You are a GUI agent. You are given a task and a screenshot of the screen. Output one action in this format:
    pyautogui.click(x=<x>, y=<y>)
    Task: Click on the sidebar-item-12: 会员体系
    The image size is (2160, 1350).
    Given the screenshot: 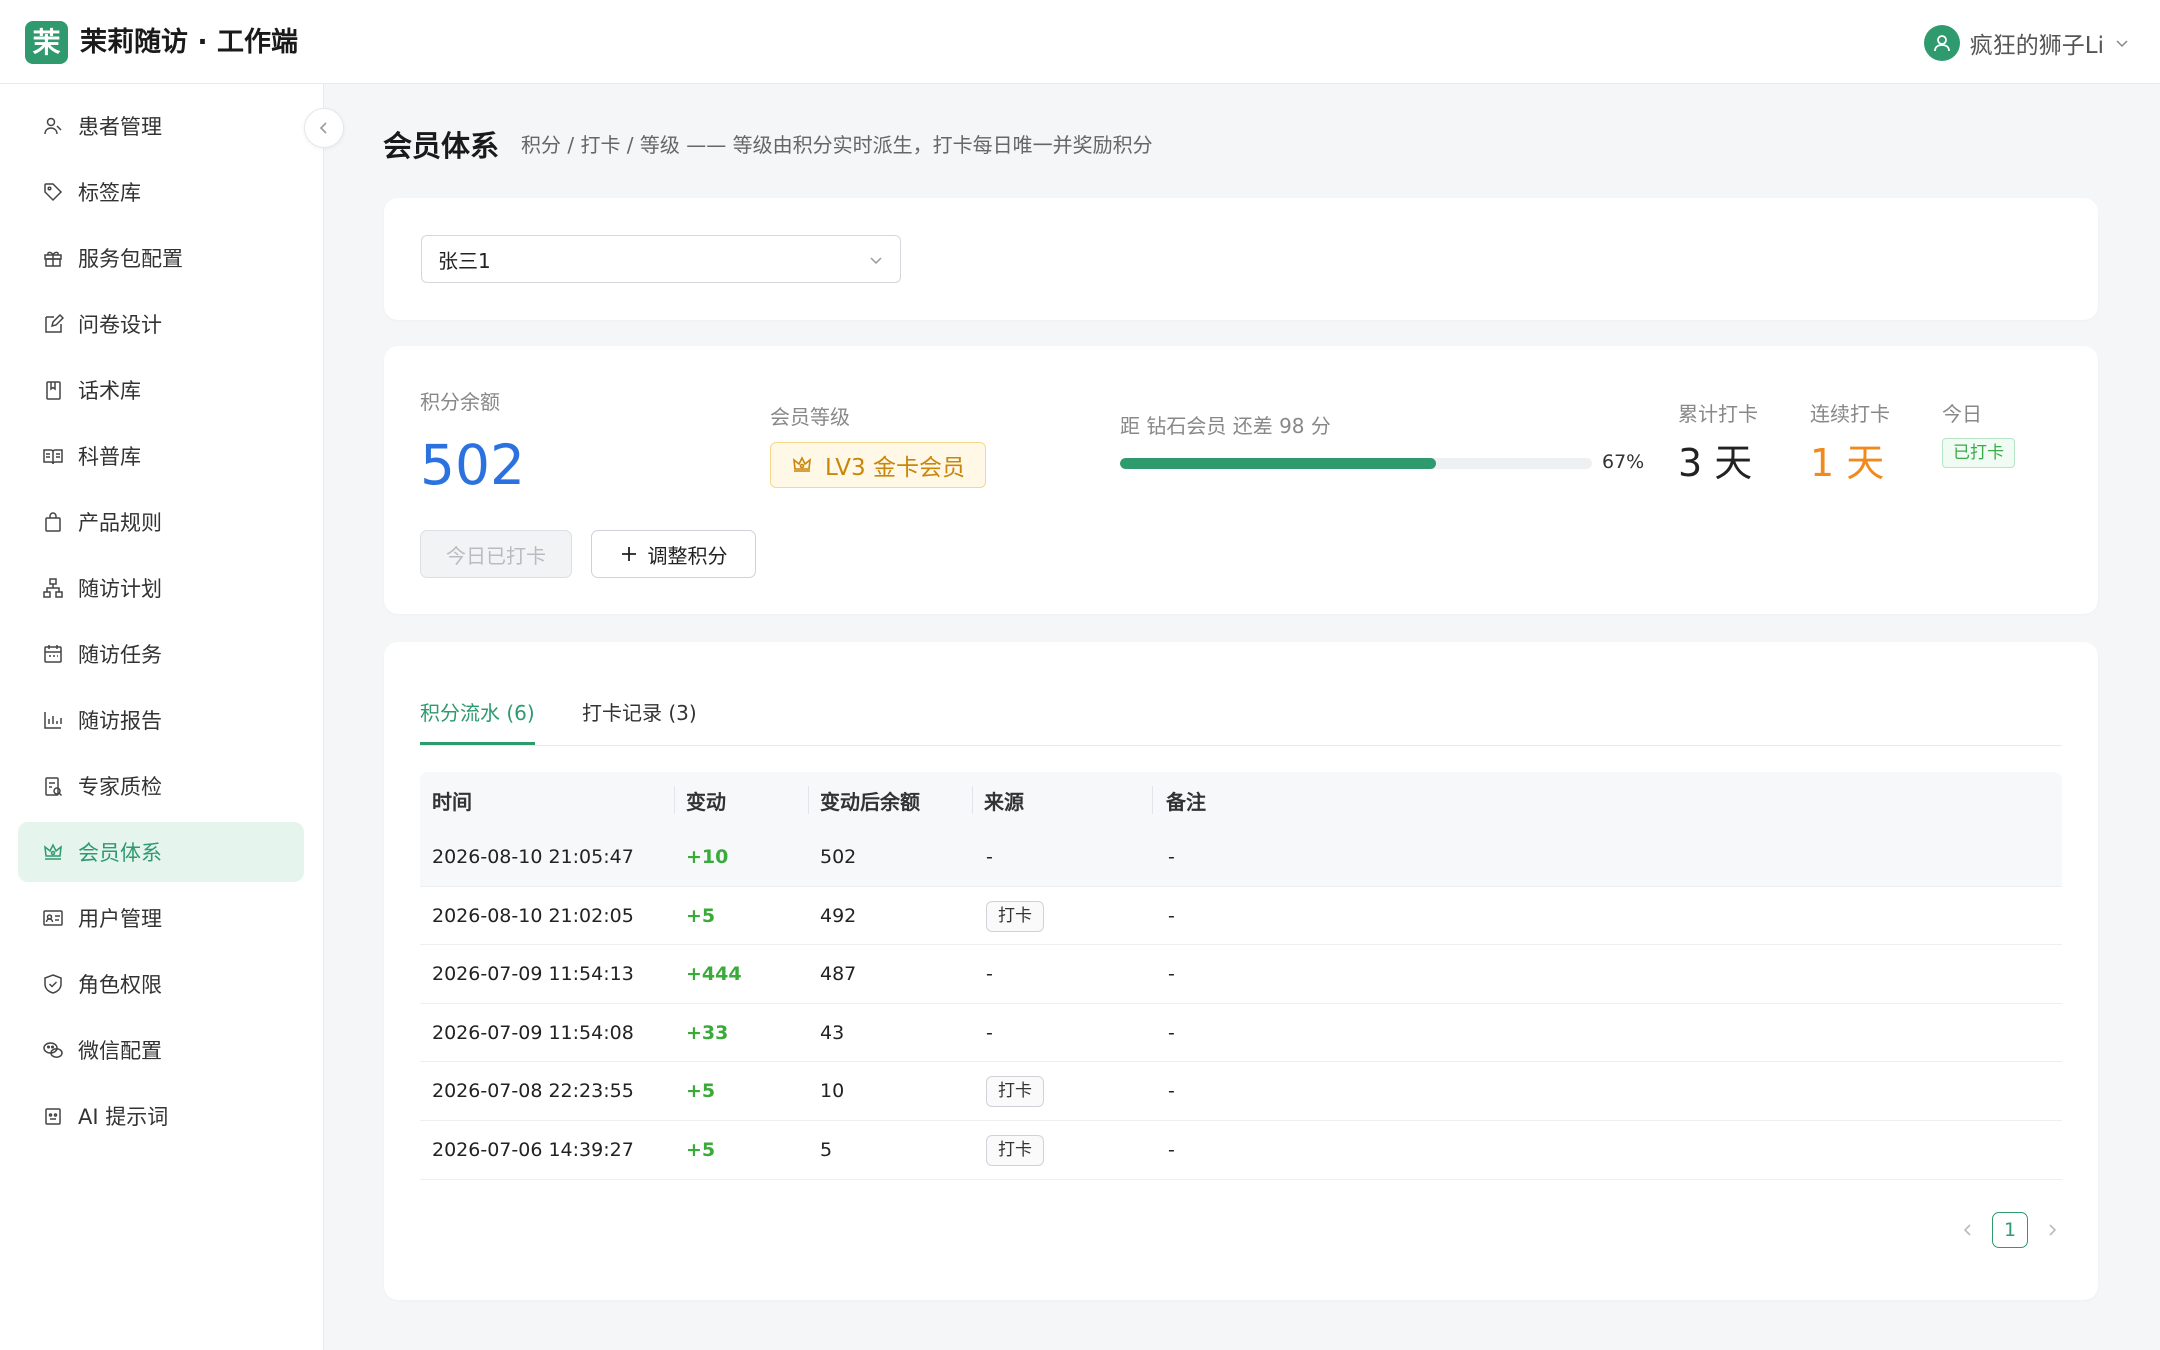 What is the action you would take?
    pyautogui.click(x=161, y=852)
    